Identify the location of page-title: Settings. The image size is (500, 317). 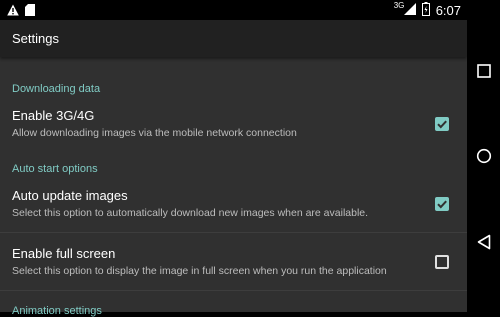
(35, 38).